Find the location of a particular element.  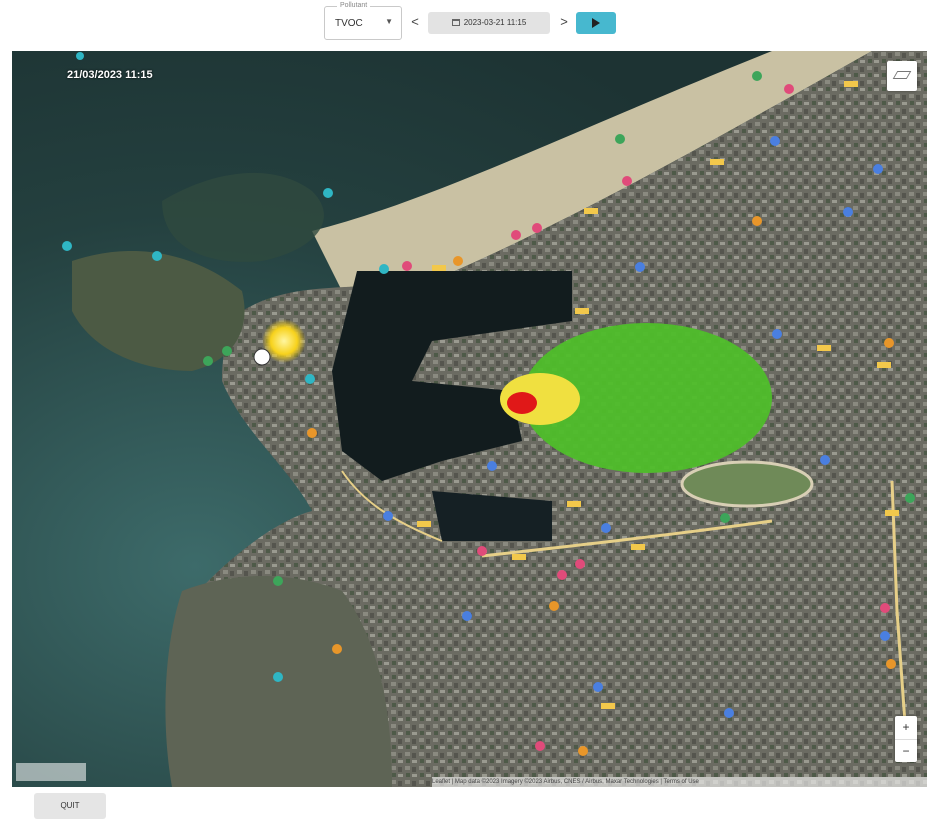

pollutant-select-value: TVOC is located at coordinates (349, 23).